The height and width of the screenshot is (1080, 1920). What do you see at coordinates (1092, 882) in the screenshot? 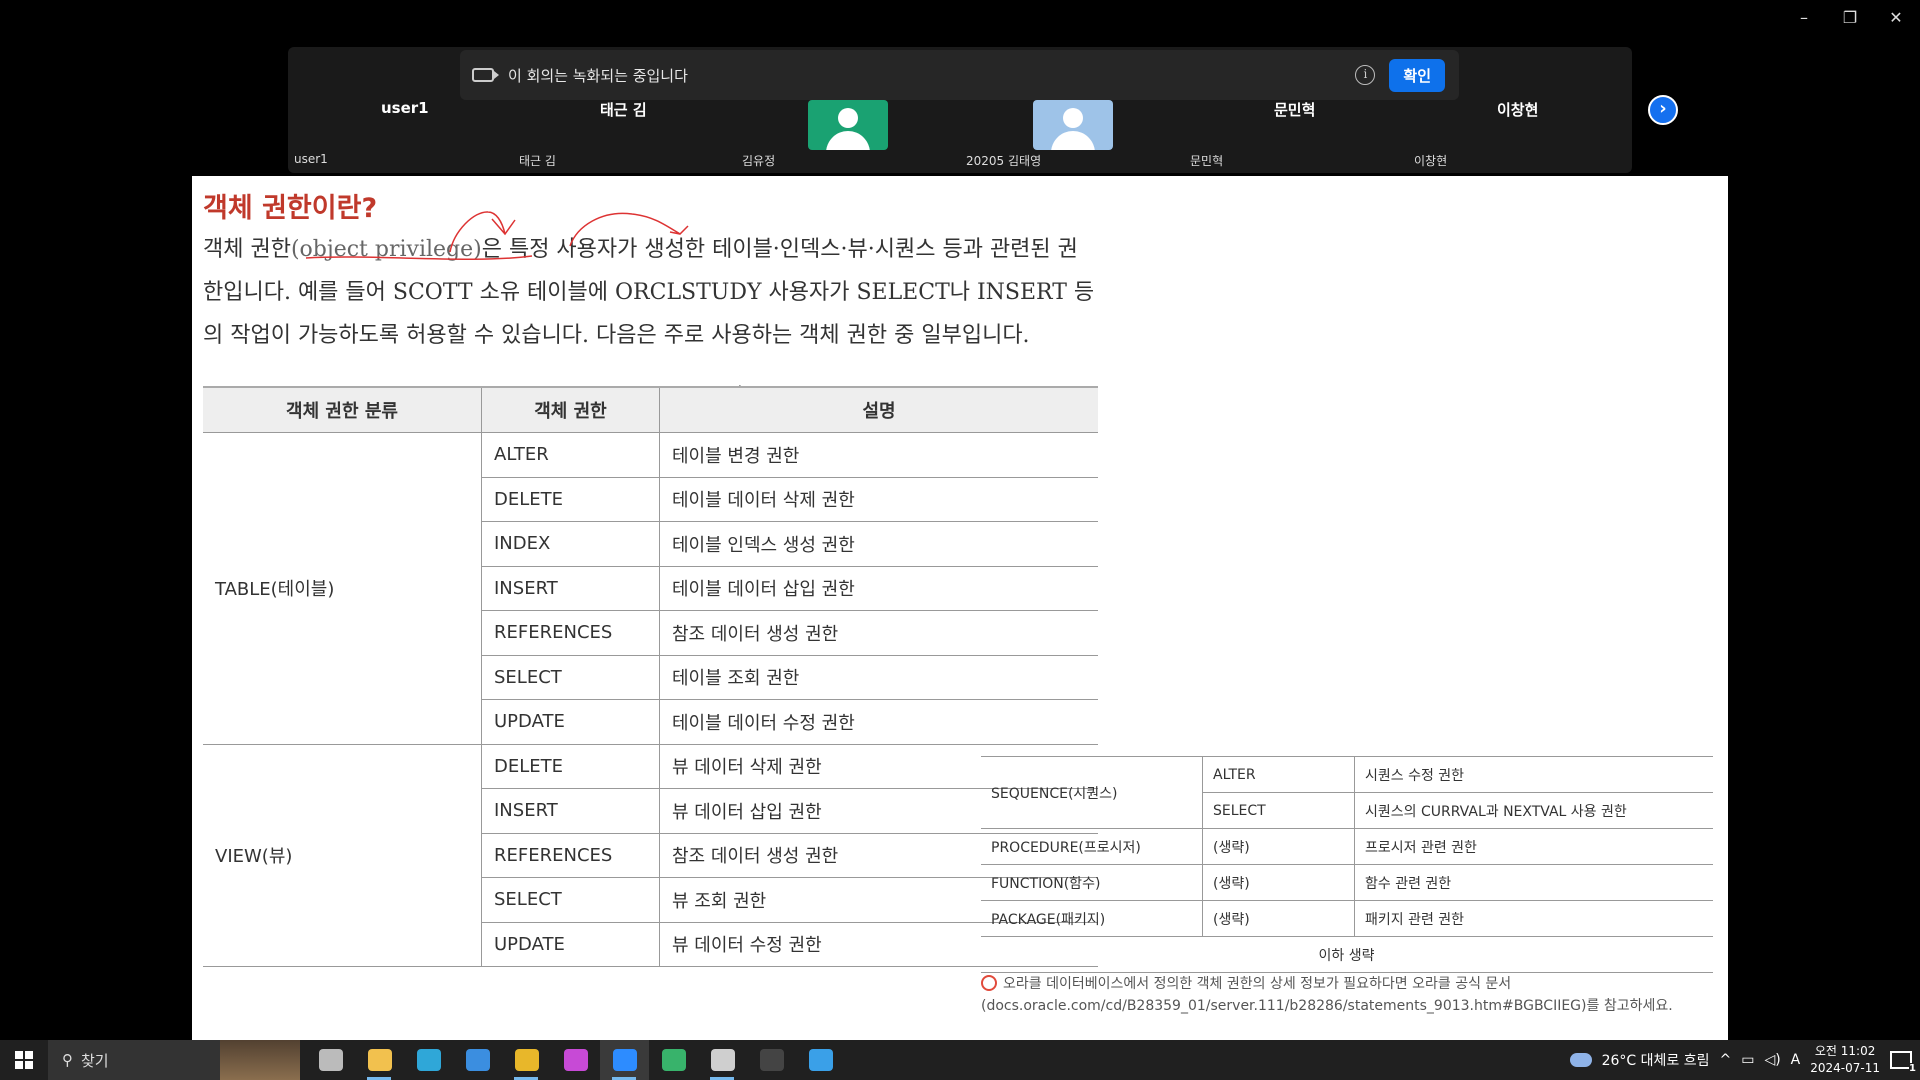
I see `category-cell: FUNCTION(함수)` at bounding box center [1092, 882].